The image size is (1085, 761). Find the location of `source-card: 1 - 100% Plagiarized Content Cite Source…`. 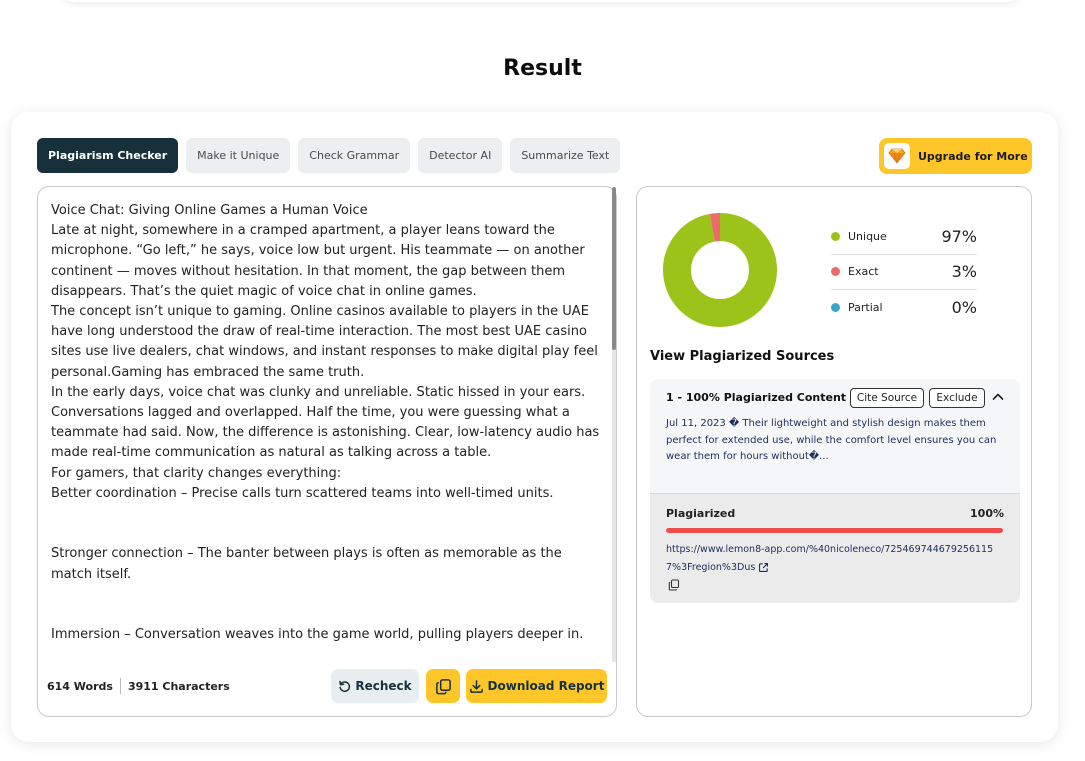

source-card: 1 - 100% Plagiarized Content Cite Source… is located at coordinates (835, 491).